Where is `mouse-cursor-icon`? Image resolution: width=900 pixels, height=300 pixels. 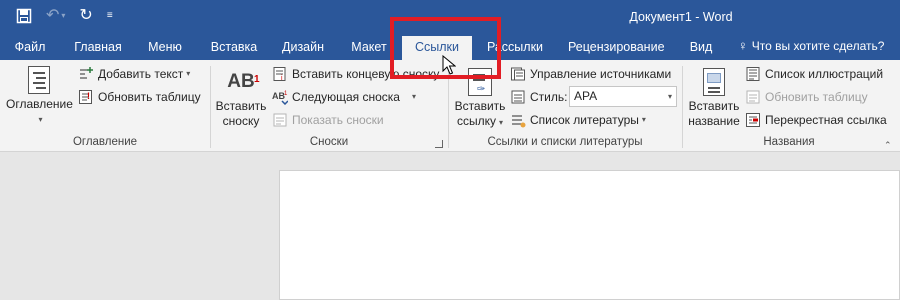 mouse-cursor-icon is located at coordinates (449, 65).